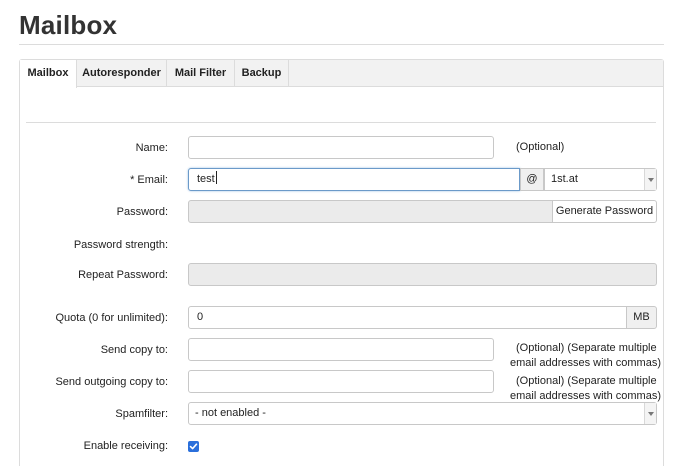 Image resolution: width=690 pixels, height=466 pixels. Describe the element at coordinates (564, 179) in the screenshot. I see `email-domain-value: 1st.at` at that location.